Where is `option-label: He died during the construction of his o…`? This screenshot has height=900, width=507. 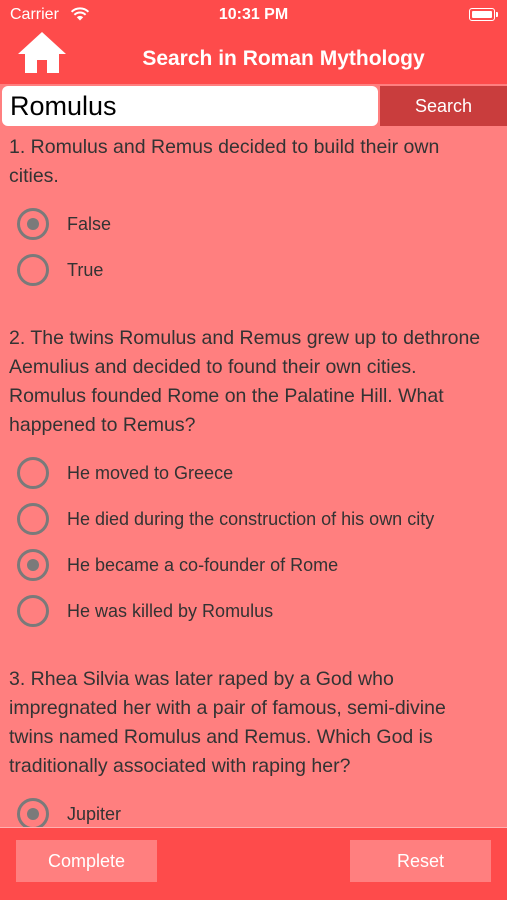 option-label: He died during the construction of his o… is located at coordinates (251, 518).